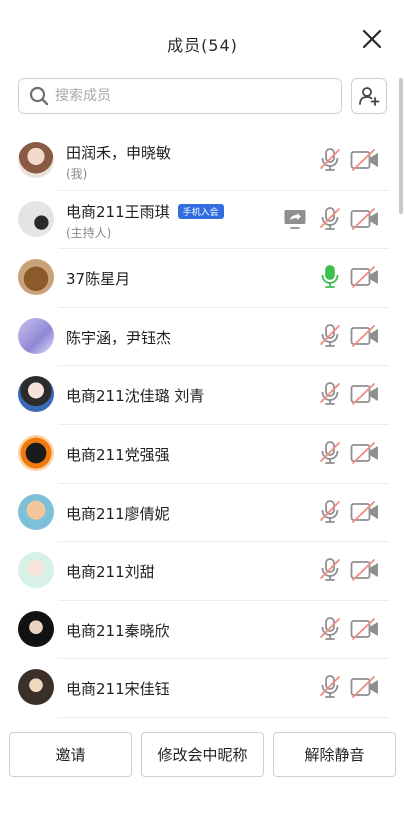 The height and width of the screenshot is (820, 405). What do you see at coordinates (202, 454) in the screenshot?
I see `member-row: 电商211党强强` at bounding box center [202, 454].